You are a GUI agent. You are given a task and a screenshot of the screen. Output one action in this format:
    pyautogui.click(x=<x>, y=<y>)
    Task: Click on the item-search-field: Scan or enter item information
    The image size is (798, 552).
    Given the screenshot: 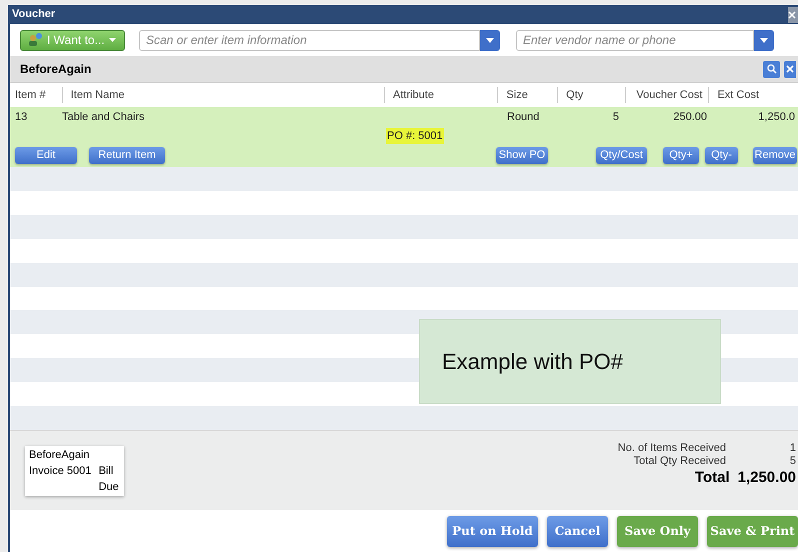 What is the action you would take?
    pyautogui.click(x=309, y=40)
    